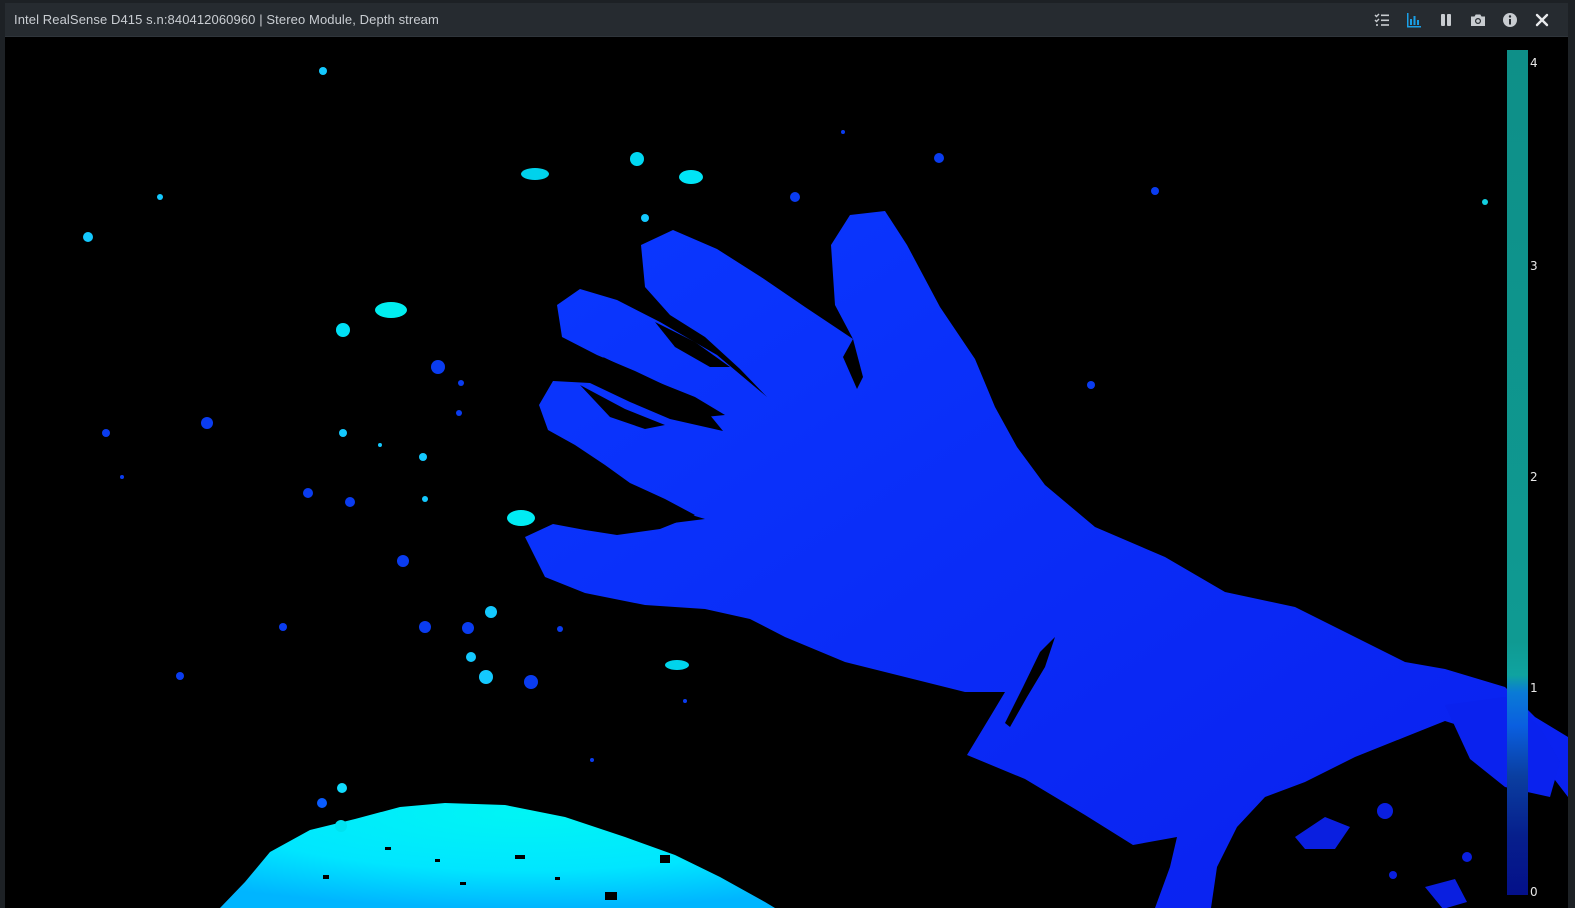 This screenshot has width=1575, height=908. I want to click on info-button, so click(1510, 19).